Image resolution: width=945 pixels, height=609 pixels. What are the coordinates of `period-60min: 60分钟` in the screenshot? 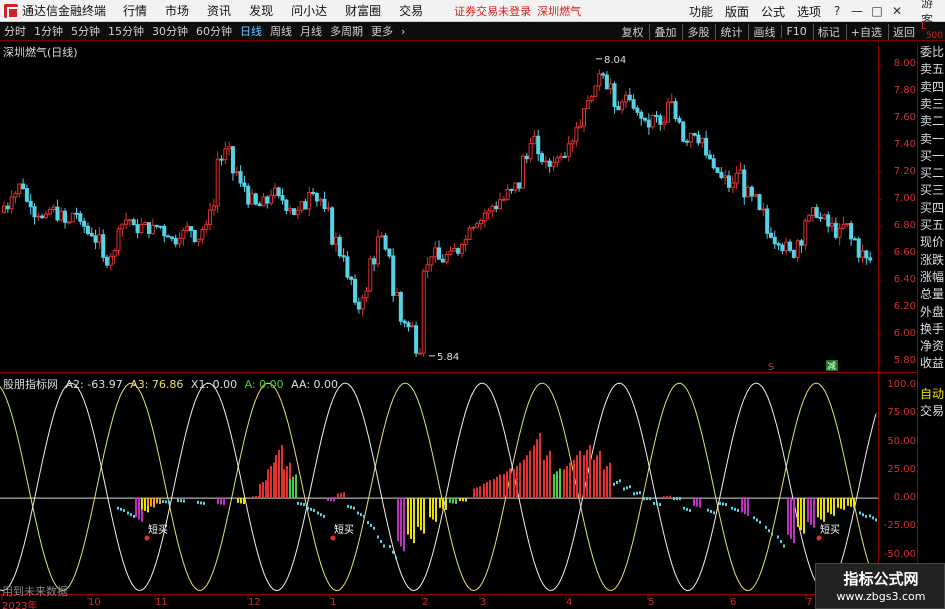 It's located at (214, 31).